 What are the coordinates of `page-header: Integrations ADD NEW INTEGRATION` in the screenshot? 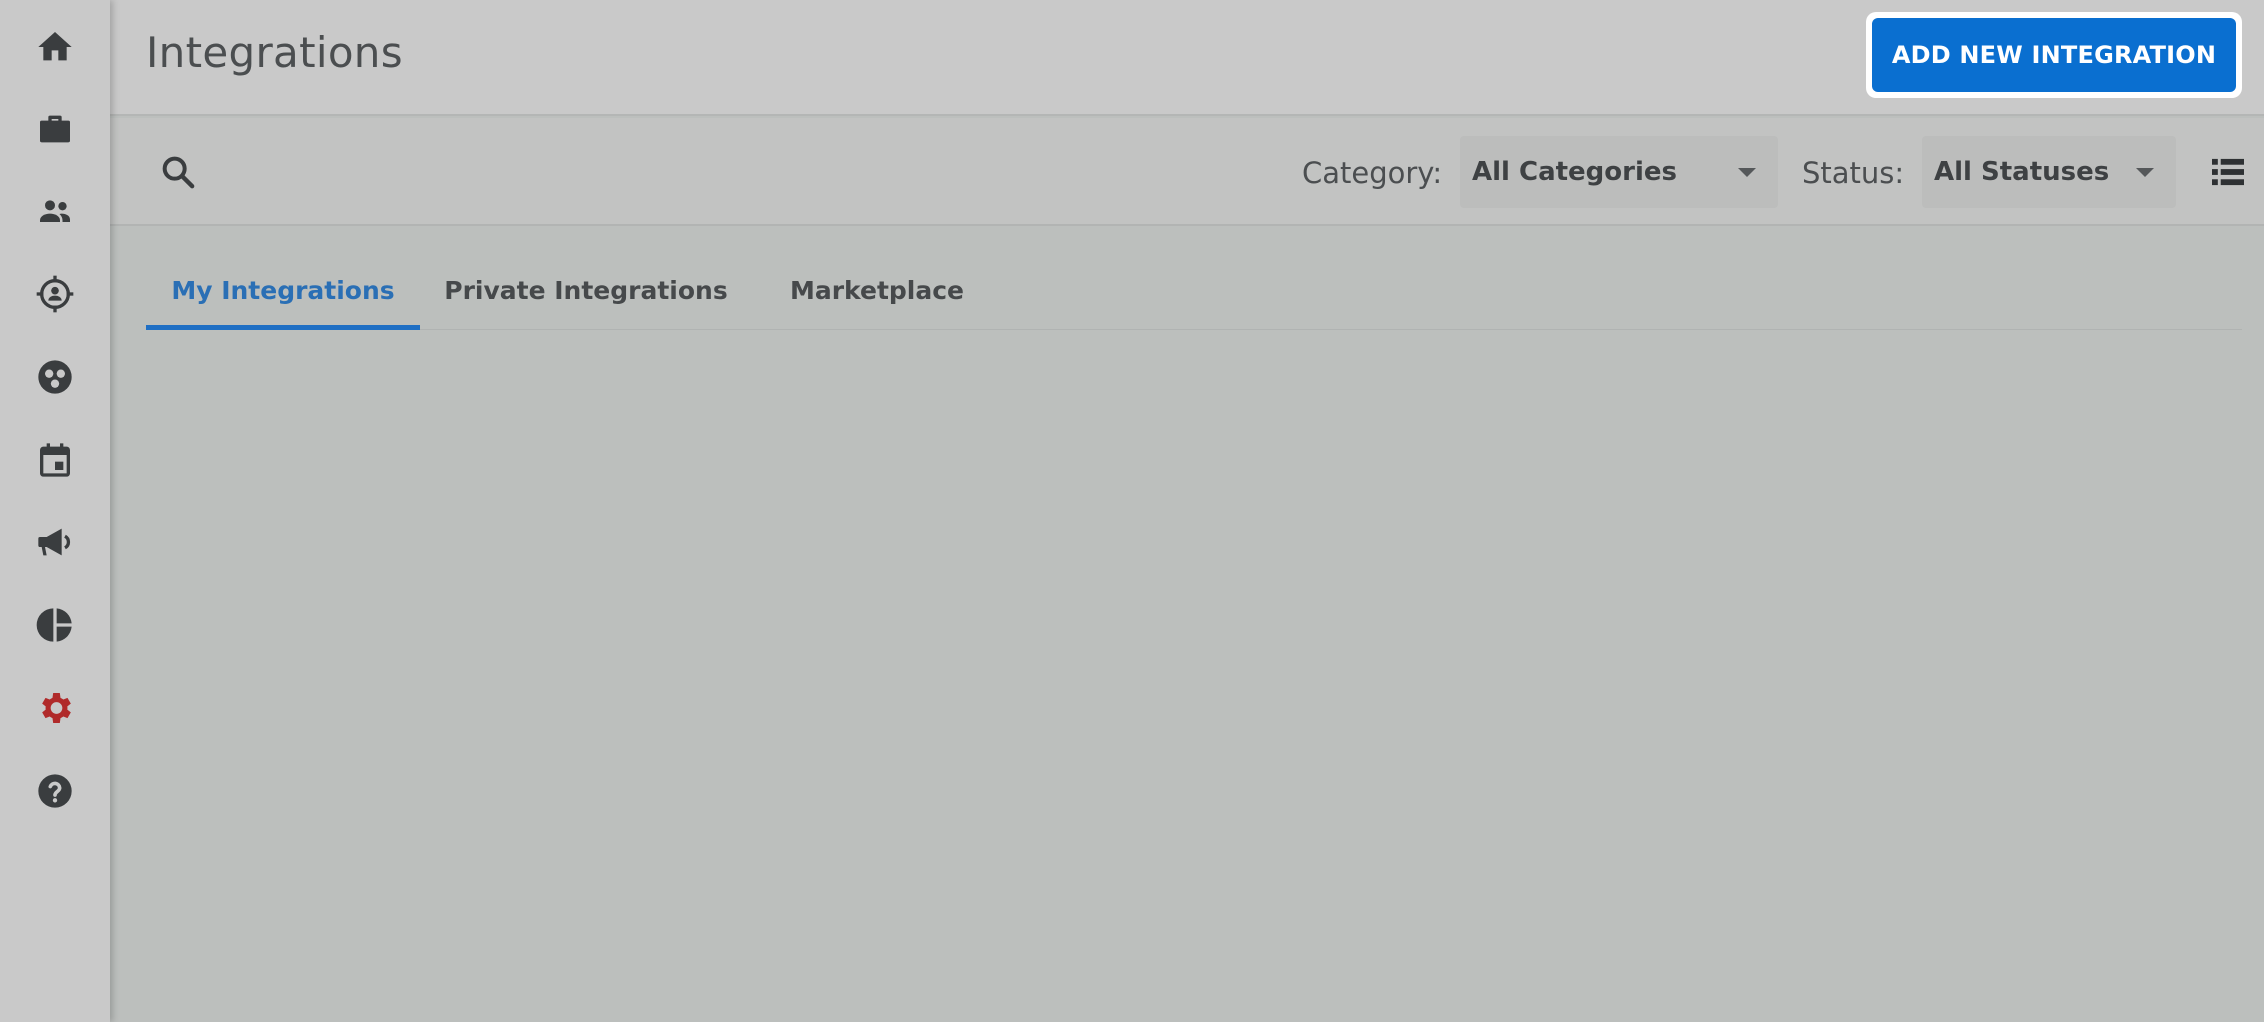 It's located at (1187, 58).